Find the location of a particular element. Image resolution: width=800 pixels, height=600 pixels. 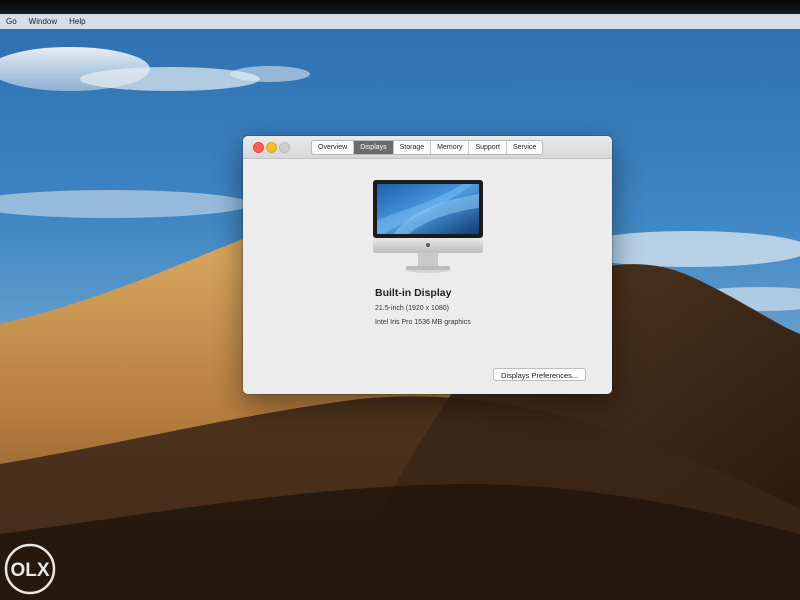

tab-displays: Displays is located at coordinates (374, 147).